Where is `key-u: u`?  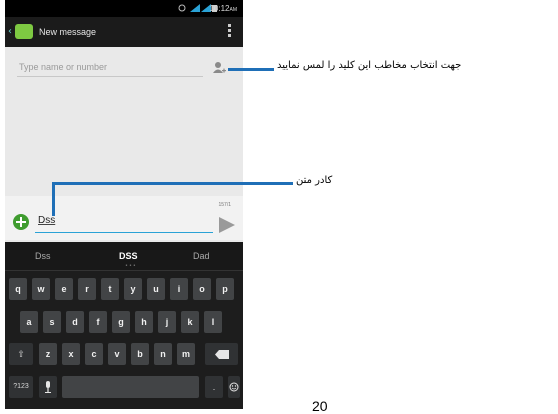 key-u: u is located at coordinates (156, 289).